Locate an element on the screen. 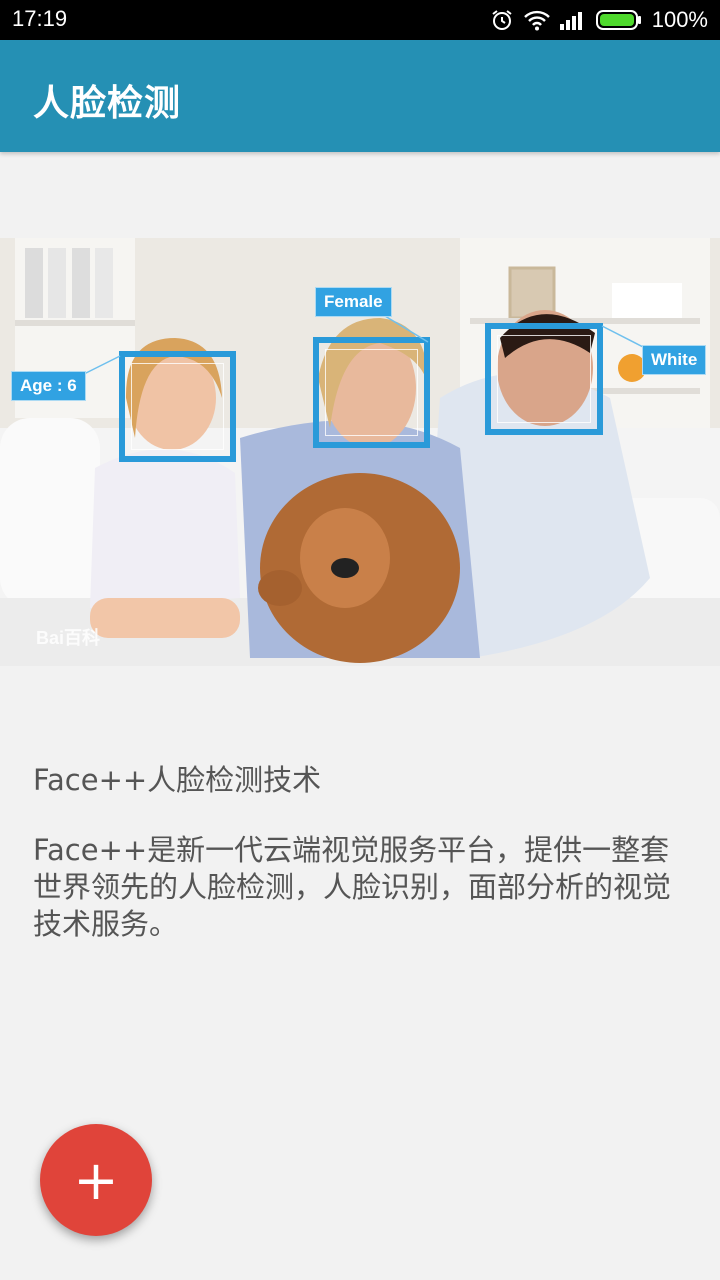 The width and height of the screenshot is (720, 1280). headline: Face++人脸检测技术 is located at coordinates (177, 780).